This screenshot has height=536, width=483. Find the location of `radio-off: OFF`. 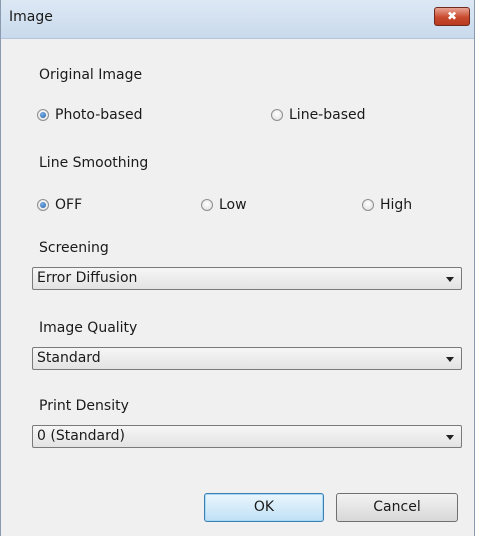

radio-off: OFF is located at coordinates (59, 205).